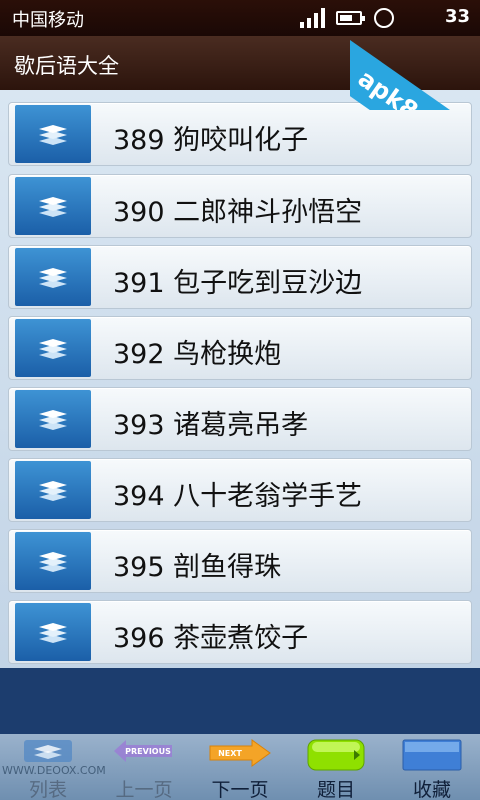  I want to click on list-item: 393 诸葛亮吊孝, so click(240, 419).